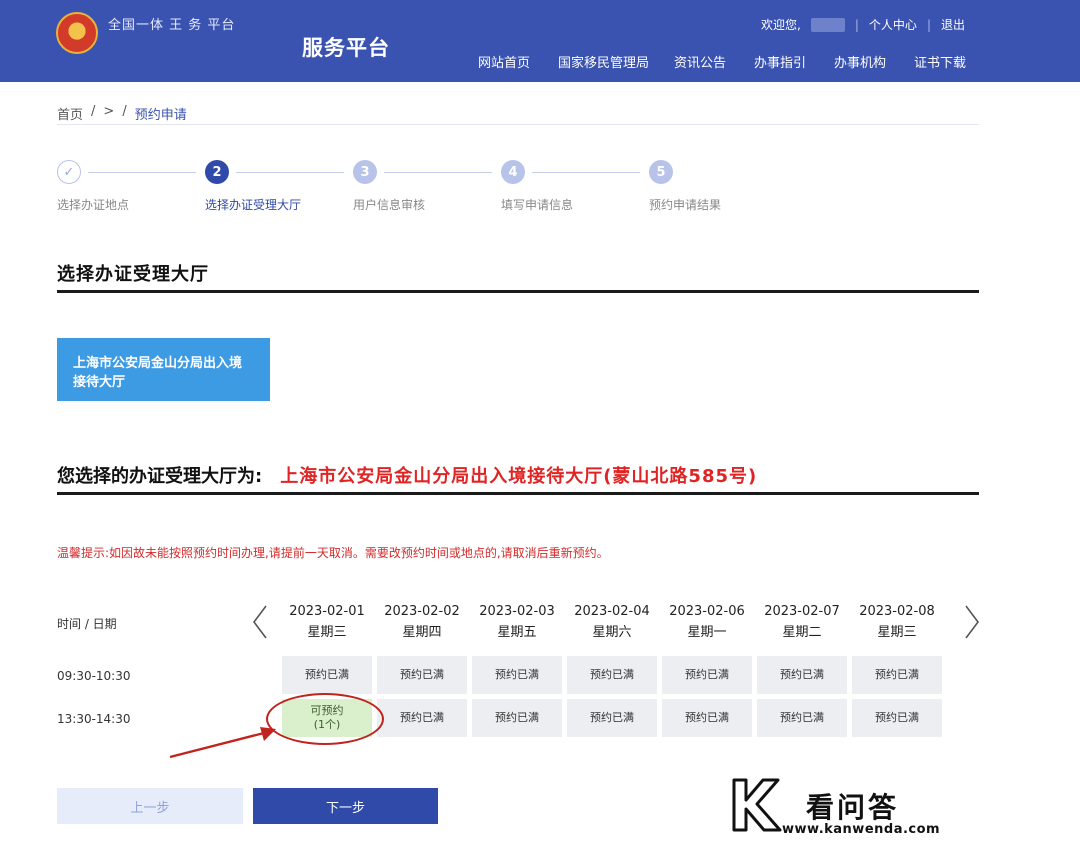 This screenshot has width=1080, height=843. I want to click on weekday: 星期四, so click(422, 632).